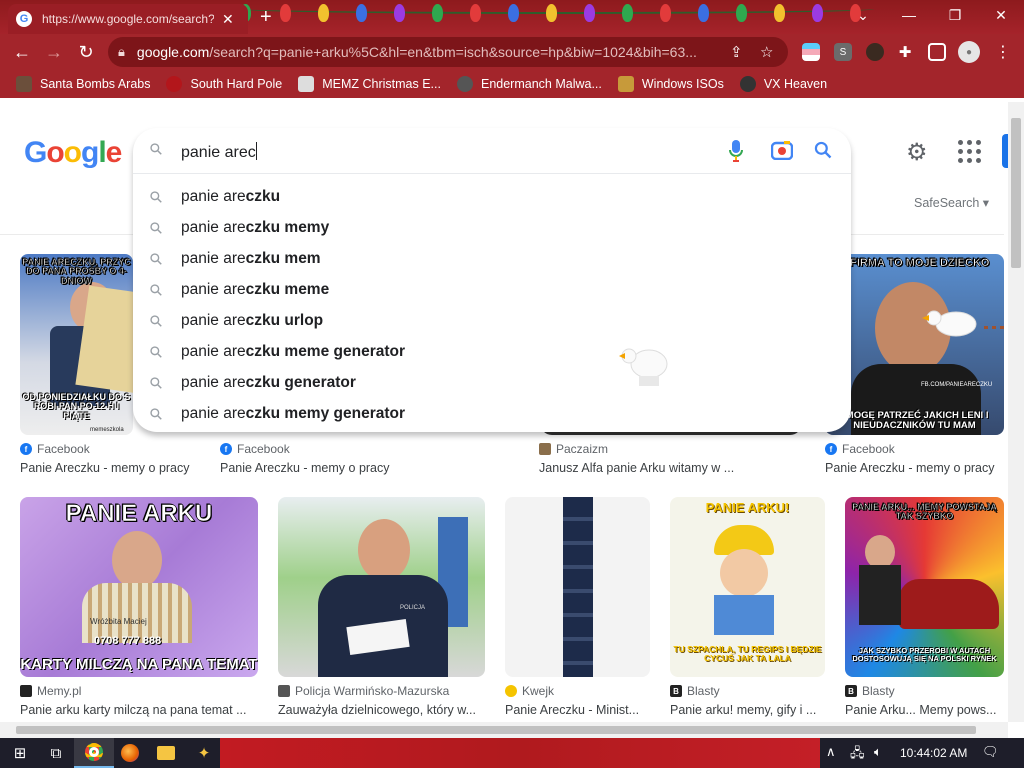  I want to click on person-image, so click(137, 560).